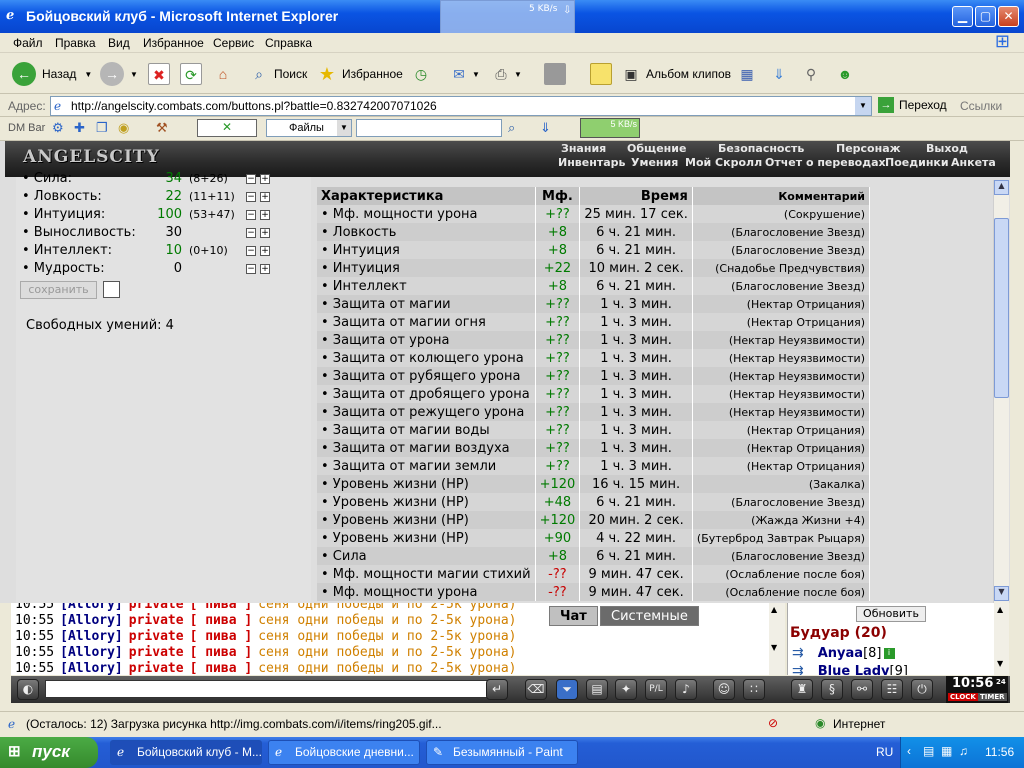 The image size is (1024, 768). What do you see at coordinates (963, 751) in the screenshot?
I see `volume-icon: ♫` at bounding box center [963, 751].